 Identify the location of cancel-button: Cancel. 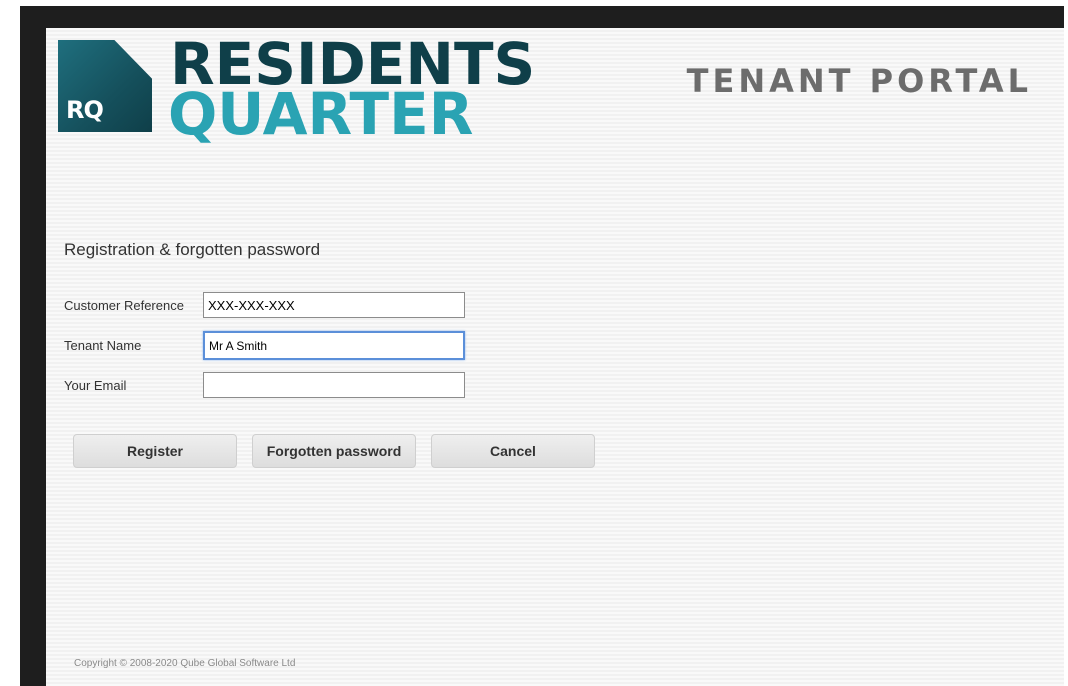
(513, 451).